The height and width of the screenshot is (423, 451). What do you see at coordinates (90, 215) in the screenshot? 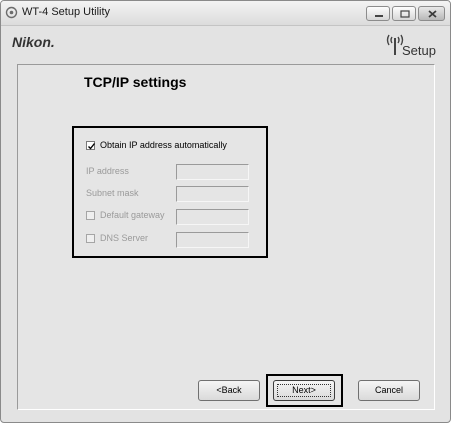
I see `default-gateway-checkbox` at bounding box center [90, 215].